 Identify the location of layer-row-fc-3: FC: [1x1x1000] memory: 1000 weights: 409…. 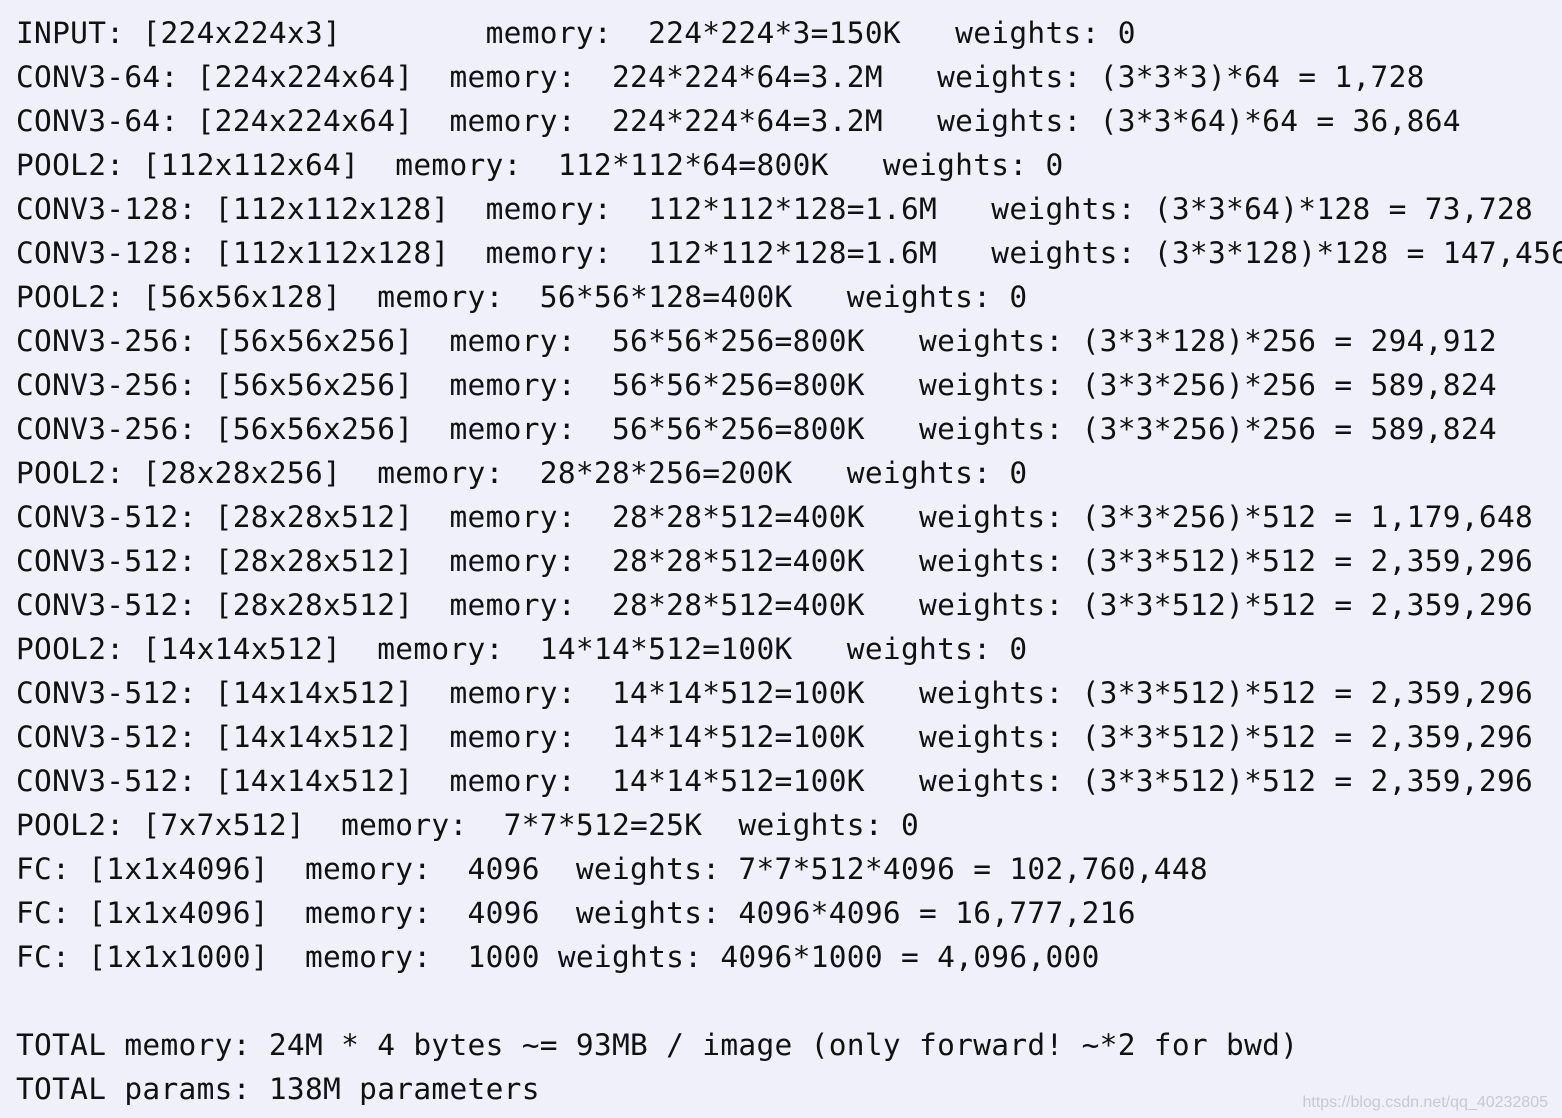
(558, 957).